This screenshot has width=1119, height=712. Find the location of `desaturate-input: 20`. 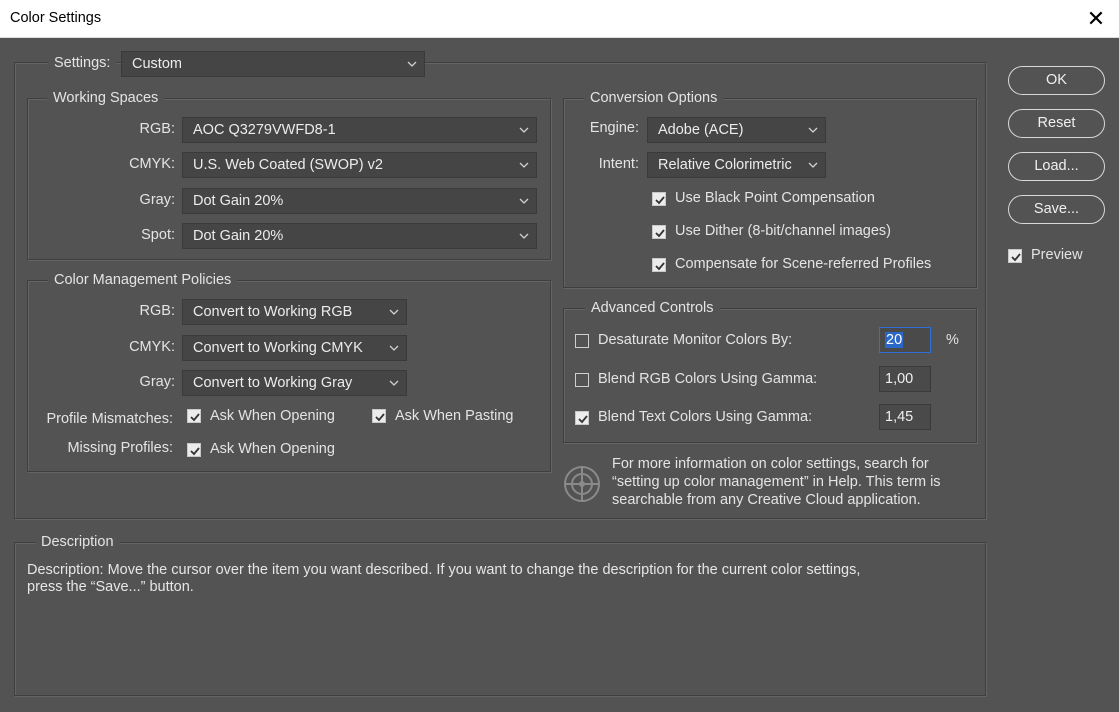

desaturate-input: 20 is located at coordinates (905, 340).